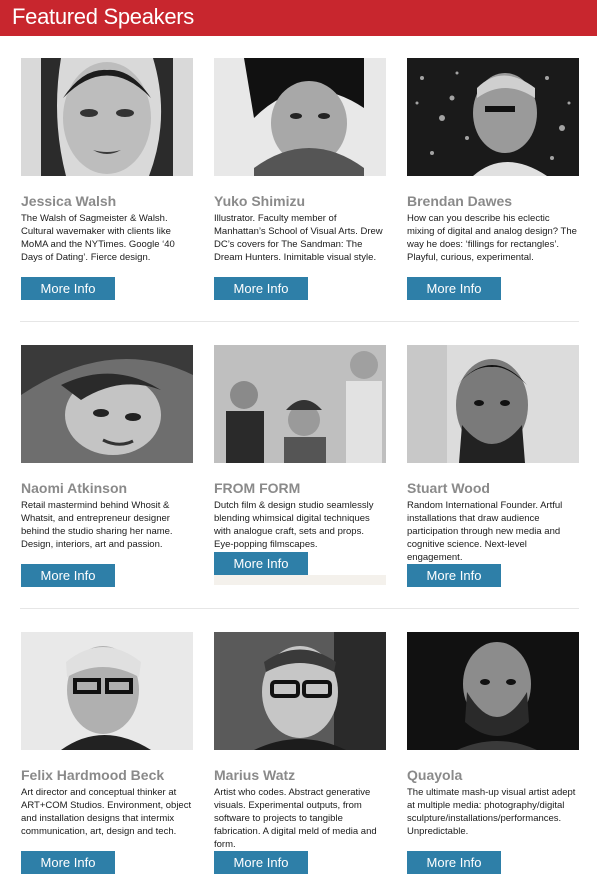  Describe the element at coordinates (69, 201) in the screenshot. I see `speaker-name: Jessica Walsh` at that location.